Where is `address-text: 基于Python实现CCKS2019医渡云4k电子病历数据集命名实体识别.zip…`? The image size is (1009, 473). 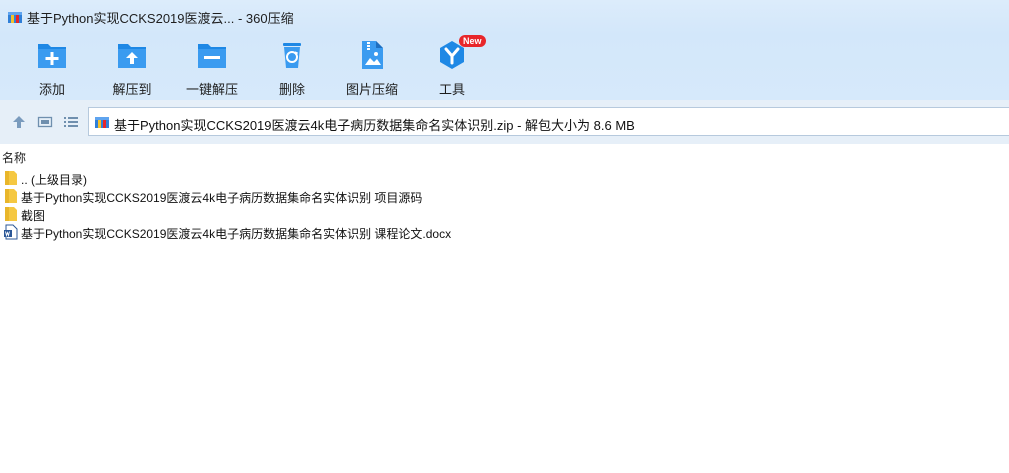 address-text: 基于Python实现CCKS2019医渡云4k电子病历数据集命名实体识别.zip… is located at coordinates (374, 125).